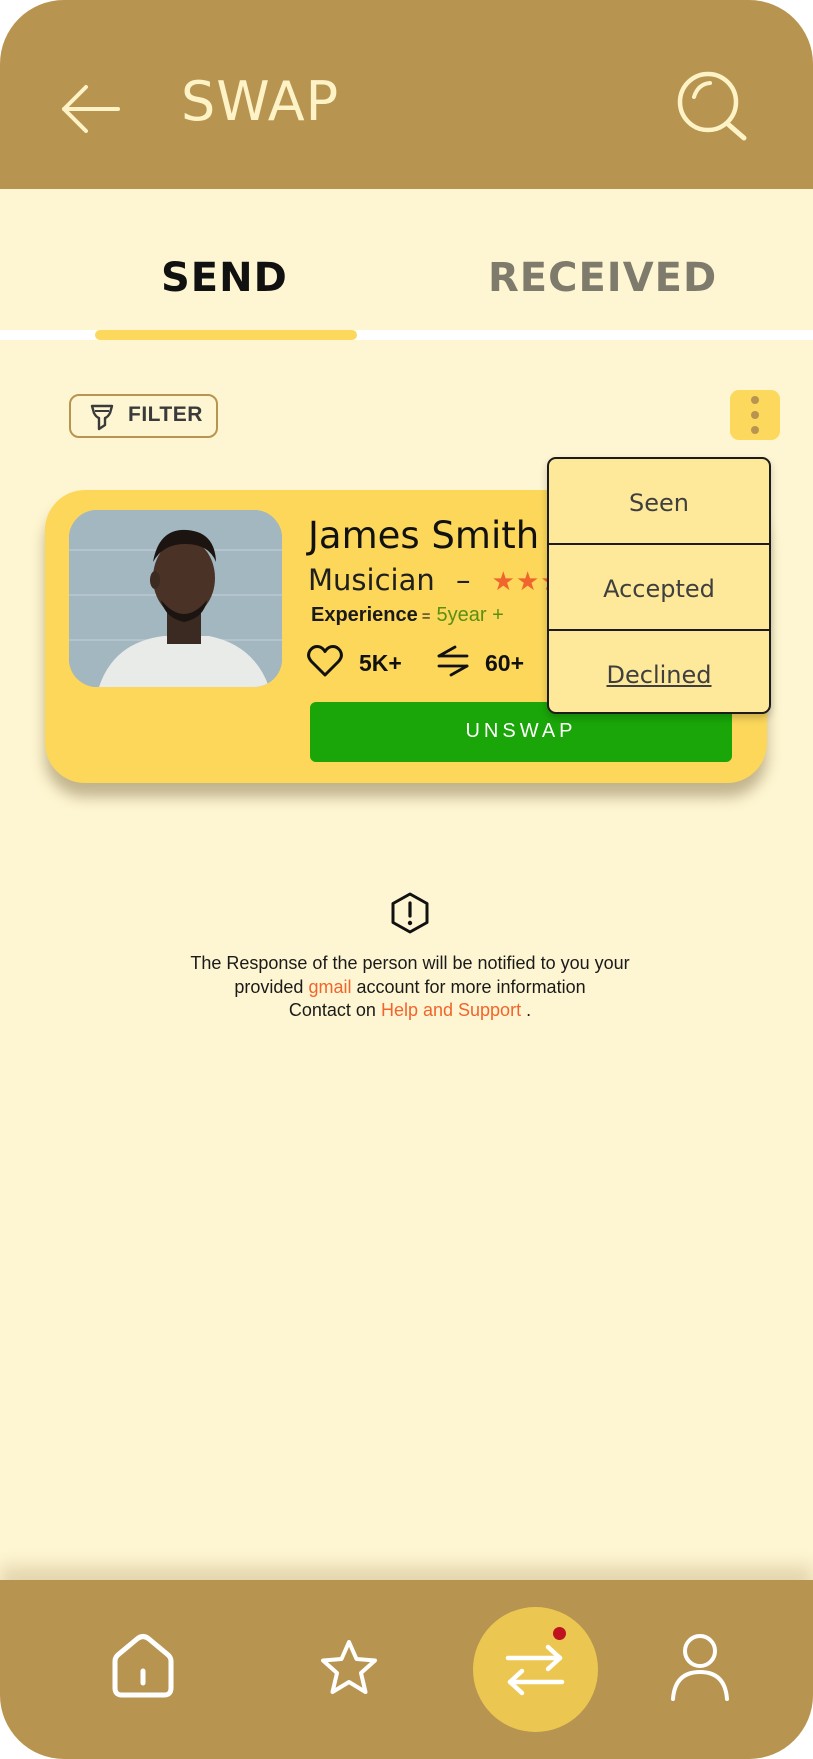  I want to click on nav-favorites, so click(349, 1668).